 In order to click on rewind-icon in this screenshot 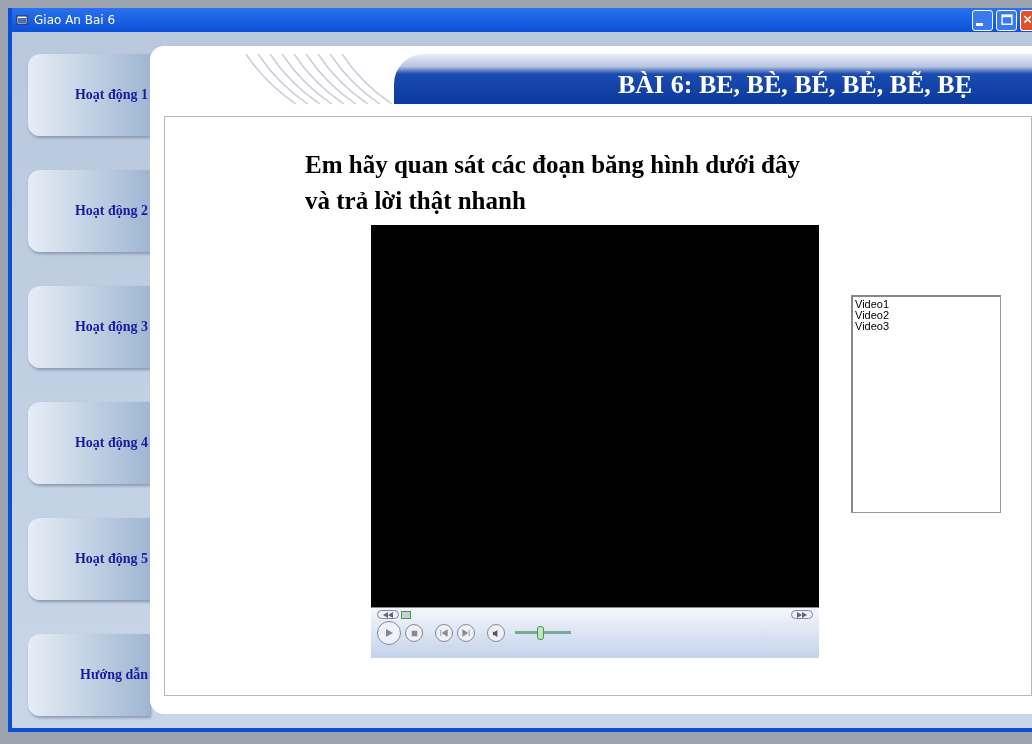, I will do `click(388, 614)`.